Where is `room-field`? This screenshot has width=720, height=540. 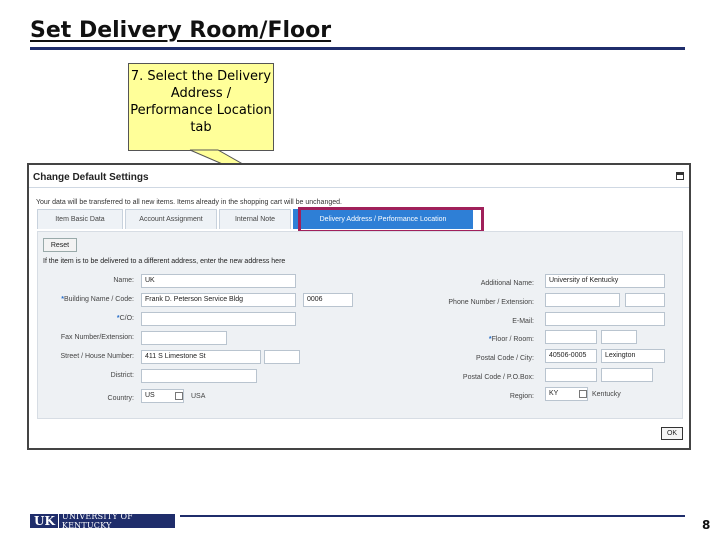
room-field is located at coordinates (619, 337).